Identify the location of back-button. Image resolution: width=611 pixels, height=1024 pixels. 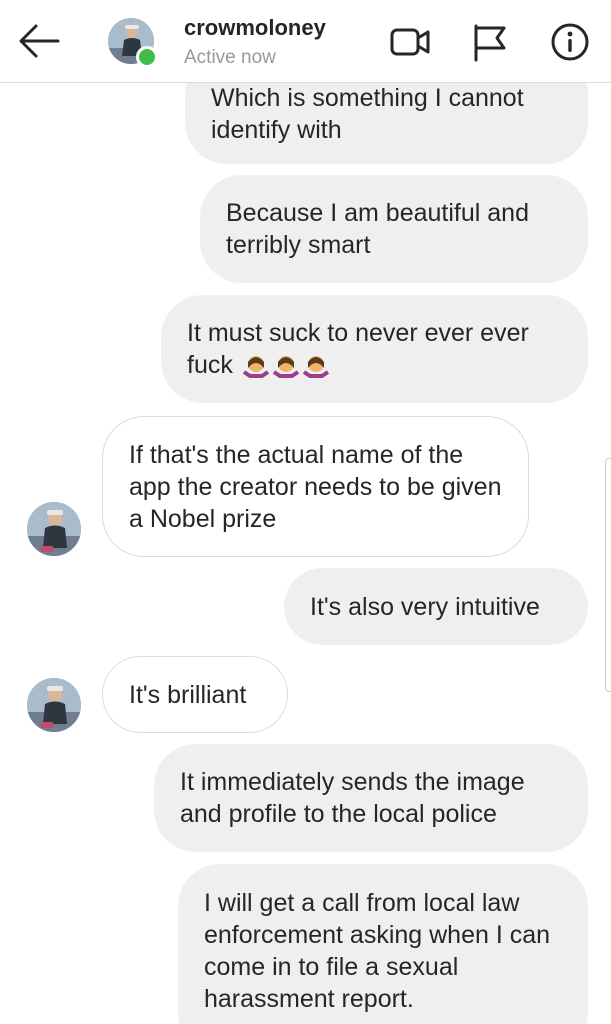
(40, 41).